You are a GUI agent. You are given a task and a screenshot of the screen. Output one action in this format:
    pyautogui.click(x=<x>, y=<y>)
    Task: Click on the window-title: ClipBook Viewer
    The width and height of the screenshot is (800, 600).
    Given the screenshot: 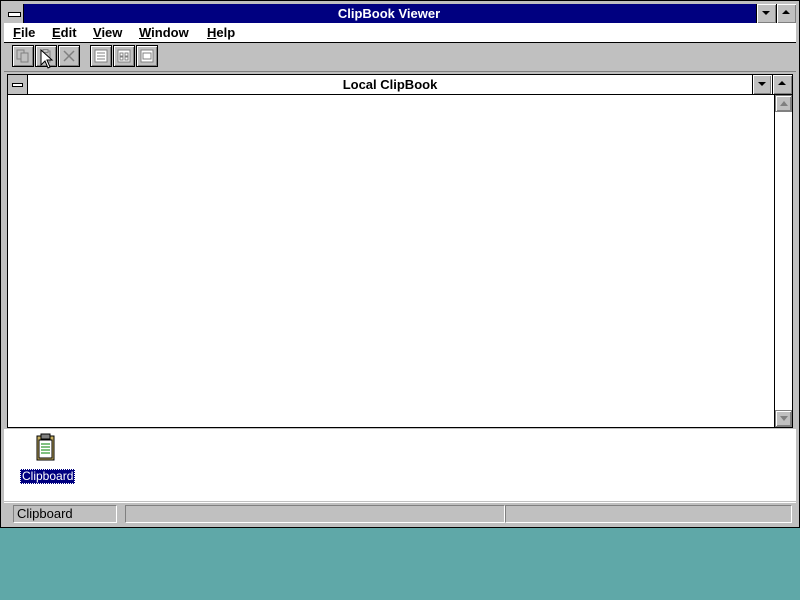 What is the action you would take?
    pyautogui.click(x=389, y=13)
    